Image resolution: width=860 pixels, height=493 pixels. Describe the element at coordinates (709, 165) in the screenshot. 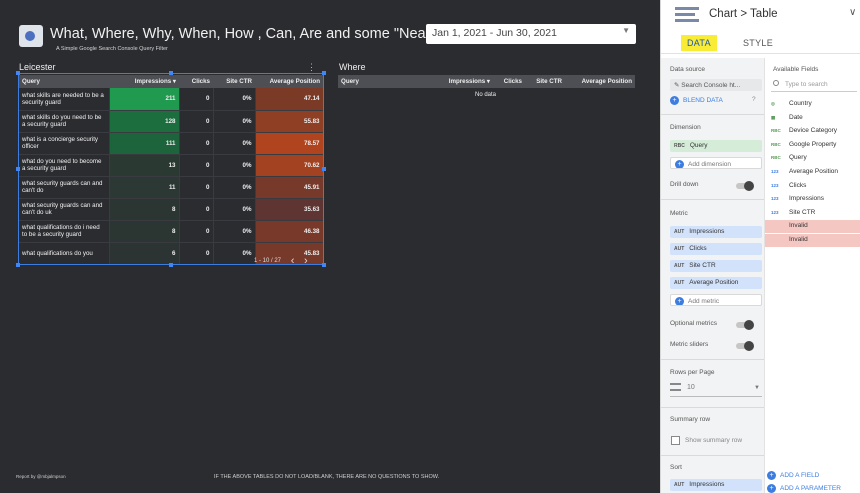

I see `add-dimension-label: Add dimension` at that location.